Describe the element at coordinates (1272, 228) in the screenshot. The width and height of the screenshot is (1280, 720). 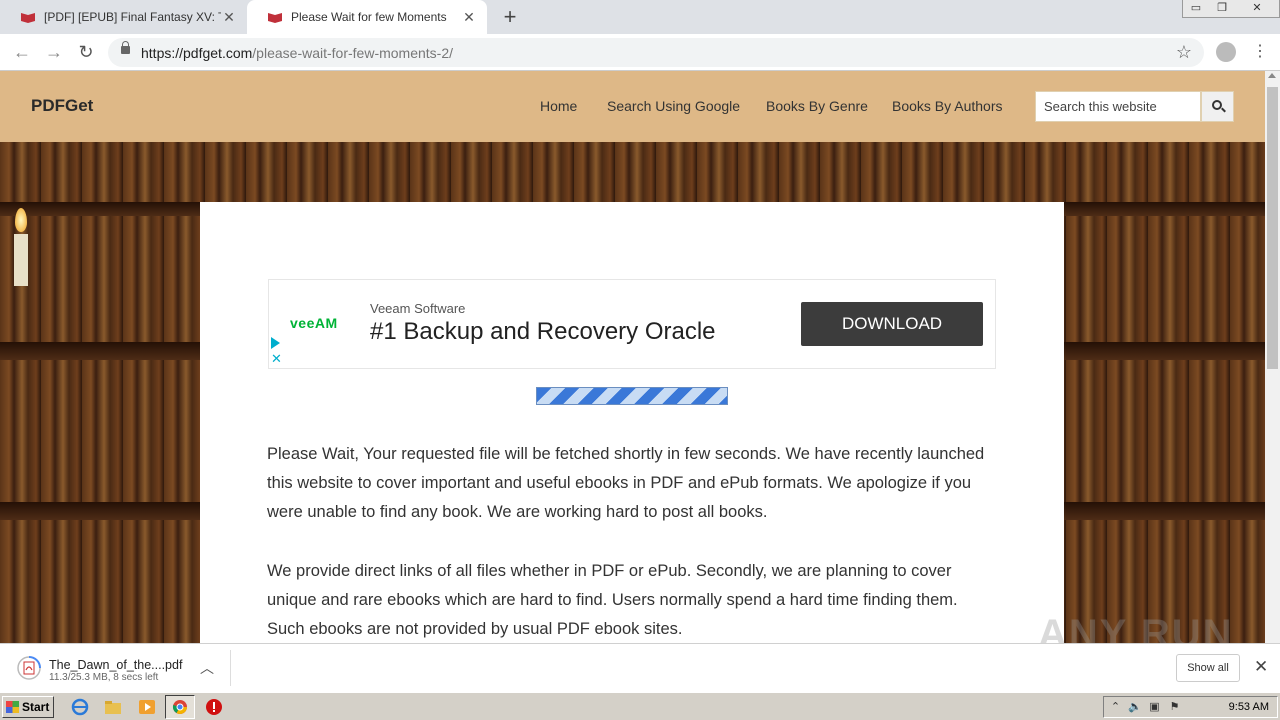
I see `scrollbar-thumb` at that location.